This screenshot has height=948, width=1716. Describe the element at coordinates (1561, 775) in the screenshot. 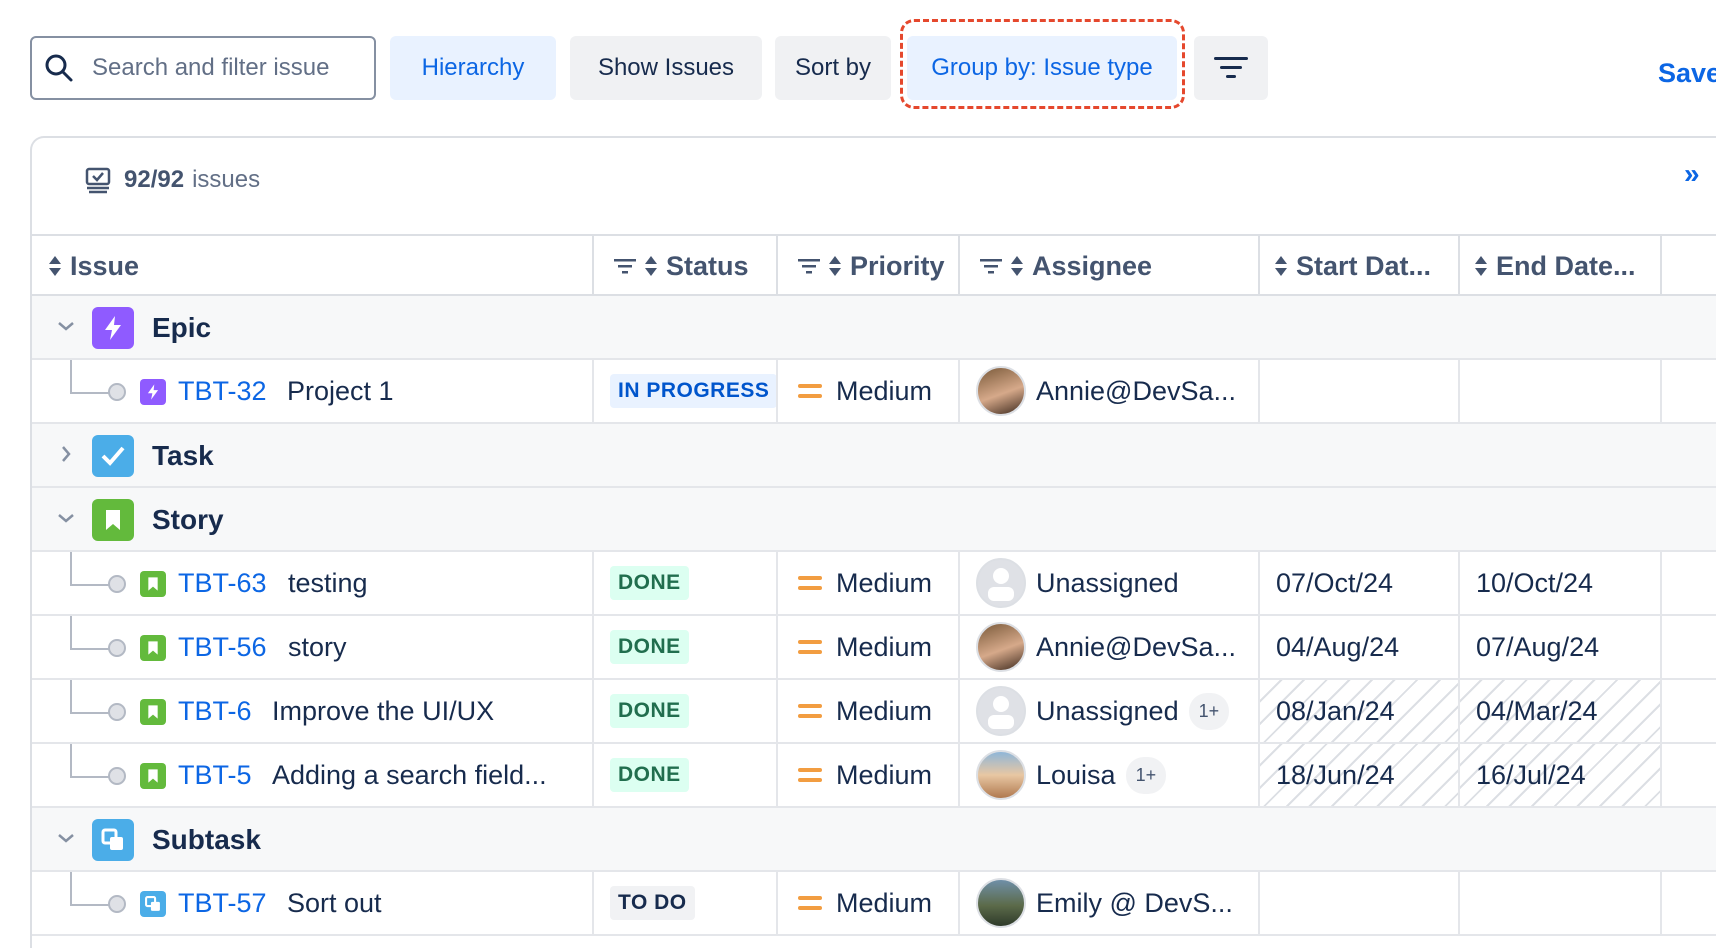

I see `end-date-cell: 16/Jul/24` at that location.